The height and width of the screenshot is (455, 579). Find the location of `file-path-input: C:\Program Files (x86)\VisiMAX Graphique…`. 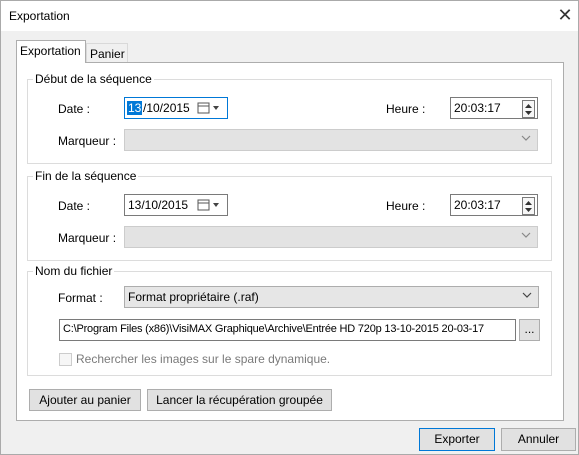

file-path-input: C:\Program Files (x86)\VisiMAX Graphique… is located at coordinates (287, 330).